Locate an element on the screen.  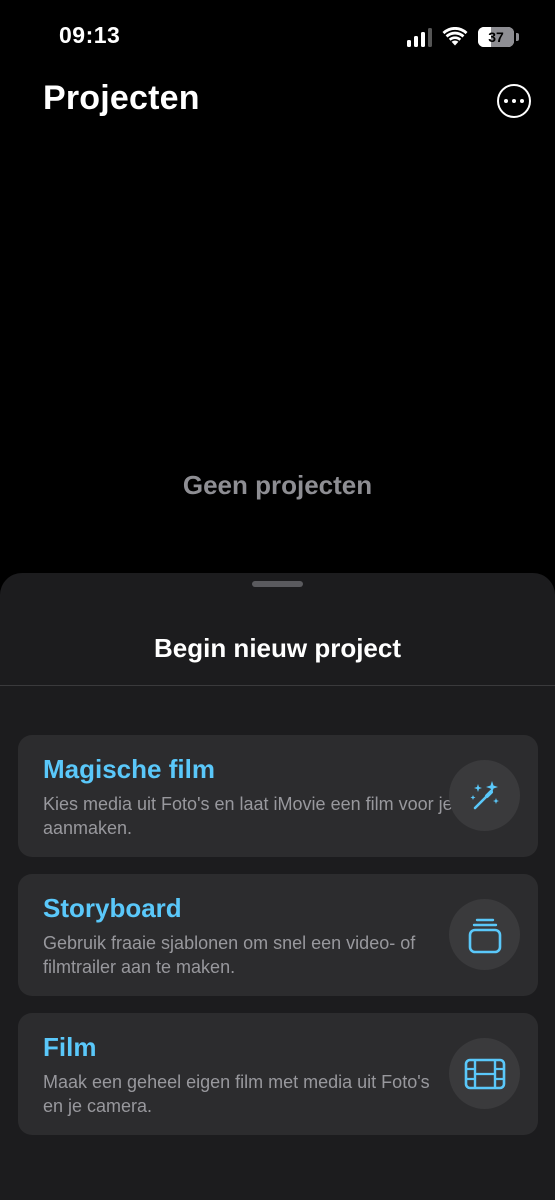
cellular-signal-icon is located at coordinates (419, 37).